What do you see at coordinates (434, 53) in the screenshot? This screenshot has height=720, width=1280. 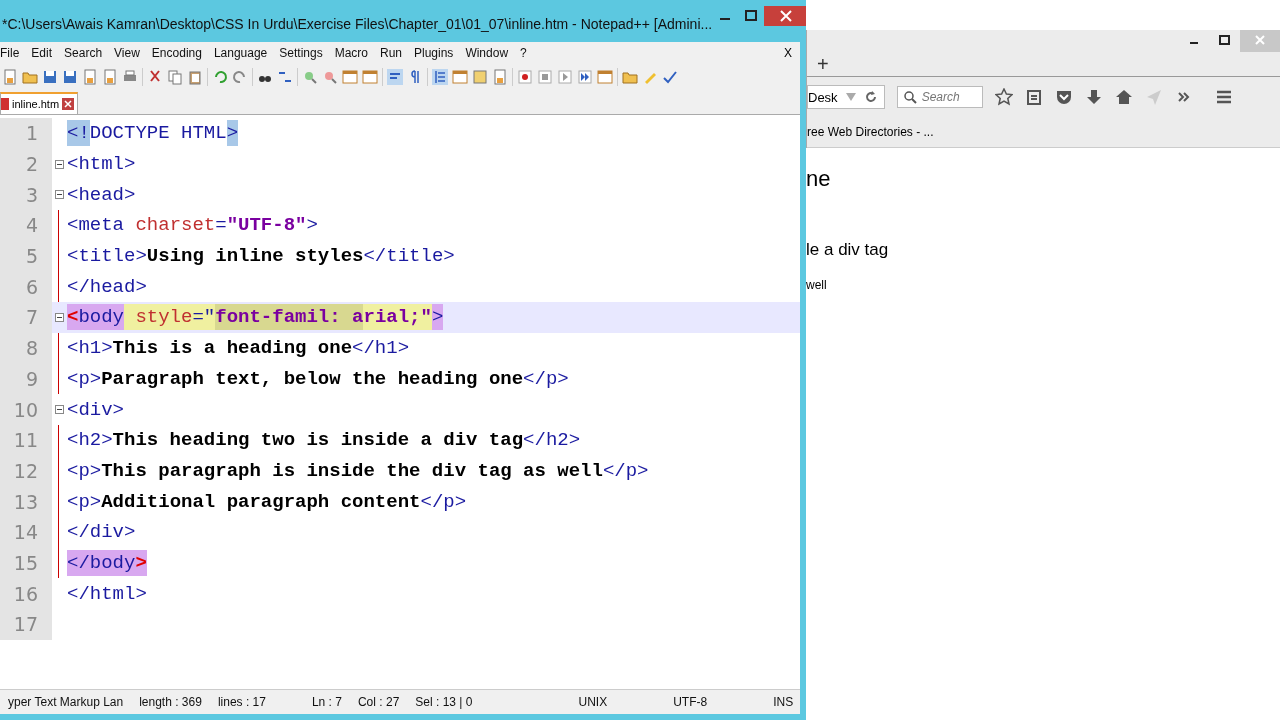 I see `menu-item: Plugins` at bounding box center [434, 53].